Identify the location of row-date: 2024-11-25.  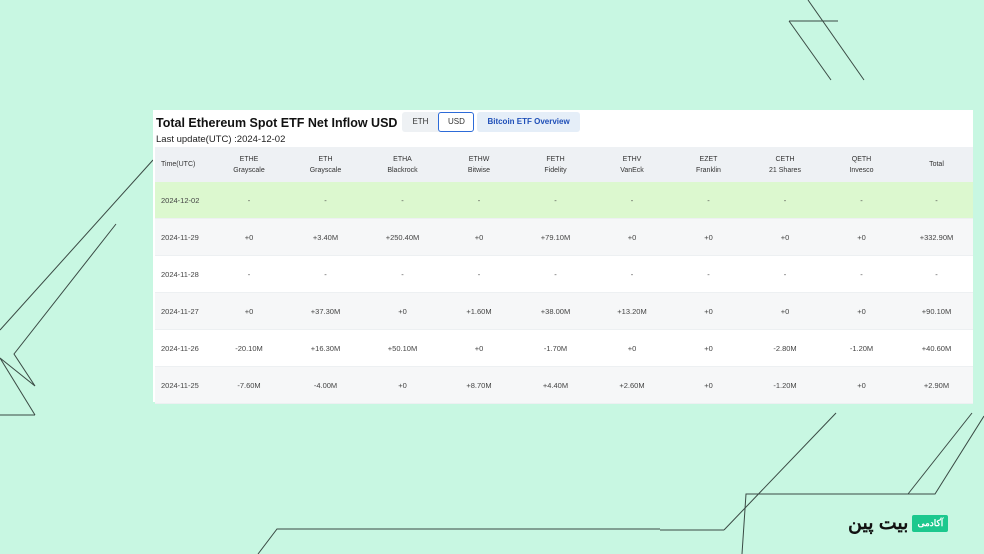
(183, 385).